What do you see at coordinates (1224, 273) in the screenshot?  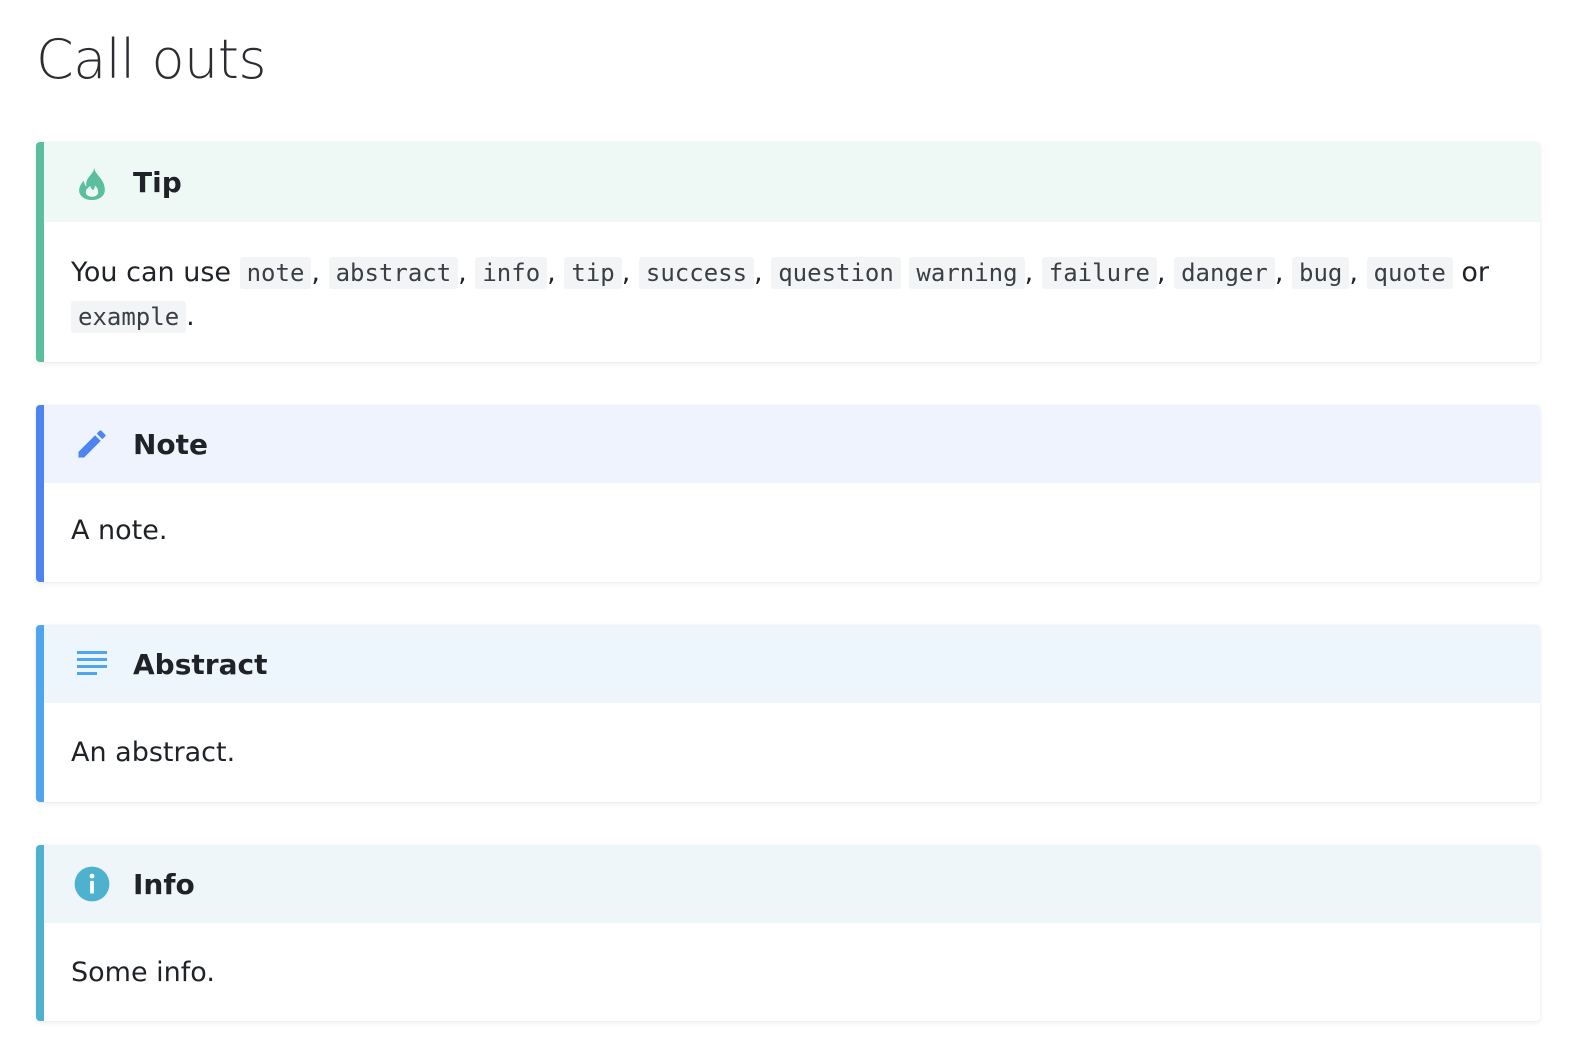 I see `code-danger: danger` at bounding box center [1224, 273].